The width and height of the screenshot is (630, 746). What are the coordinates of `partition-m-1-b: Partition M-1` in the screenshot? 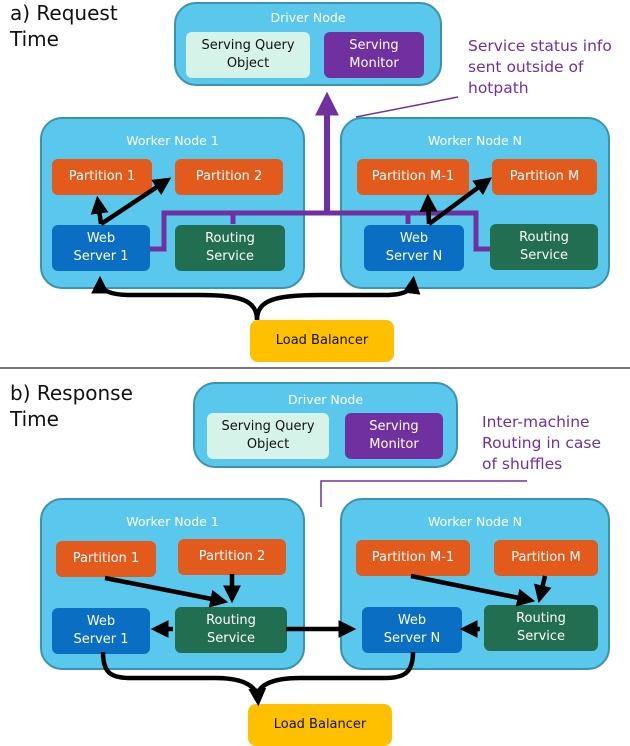 It's located at (413, 558).